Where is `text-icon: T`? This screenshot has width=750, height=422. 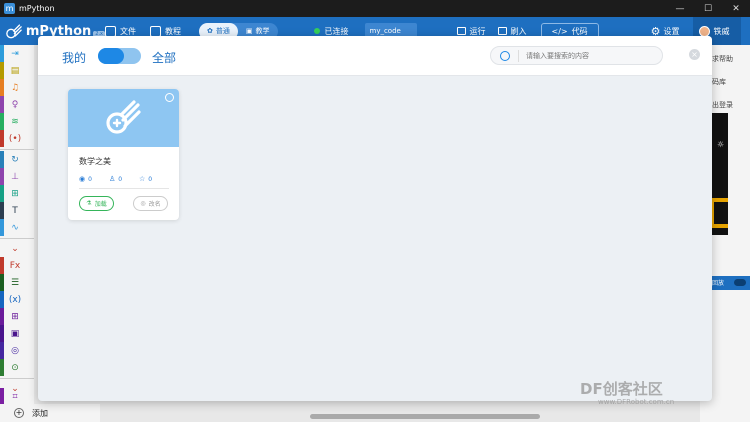
text-icon: T is located at coordinates (15, 210).